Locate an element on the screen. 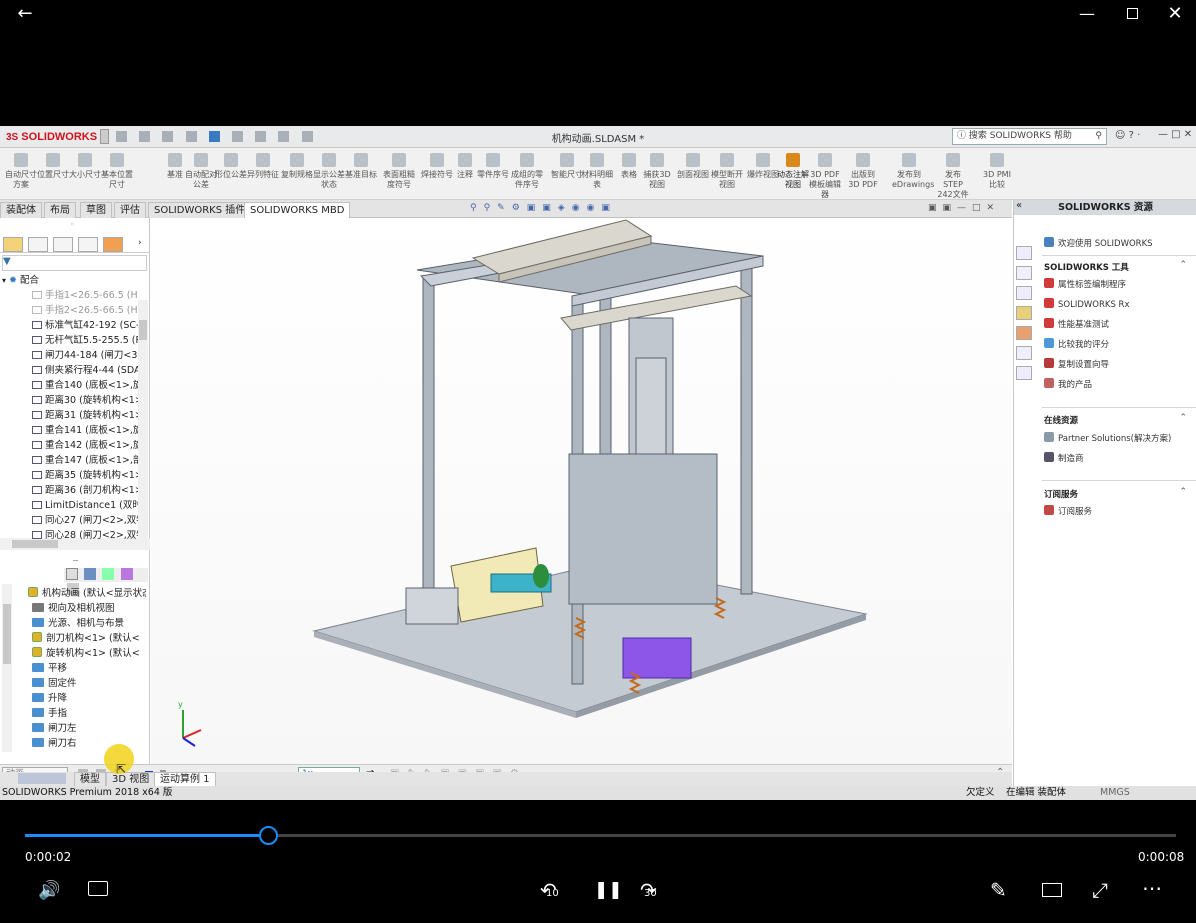  command-button: 自动配对公差 is located at coordinates (201, 174).